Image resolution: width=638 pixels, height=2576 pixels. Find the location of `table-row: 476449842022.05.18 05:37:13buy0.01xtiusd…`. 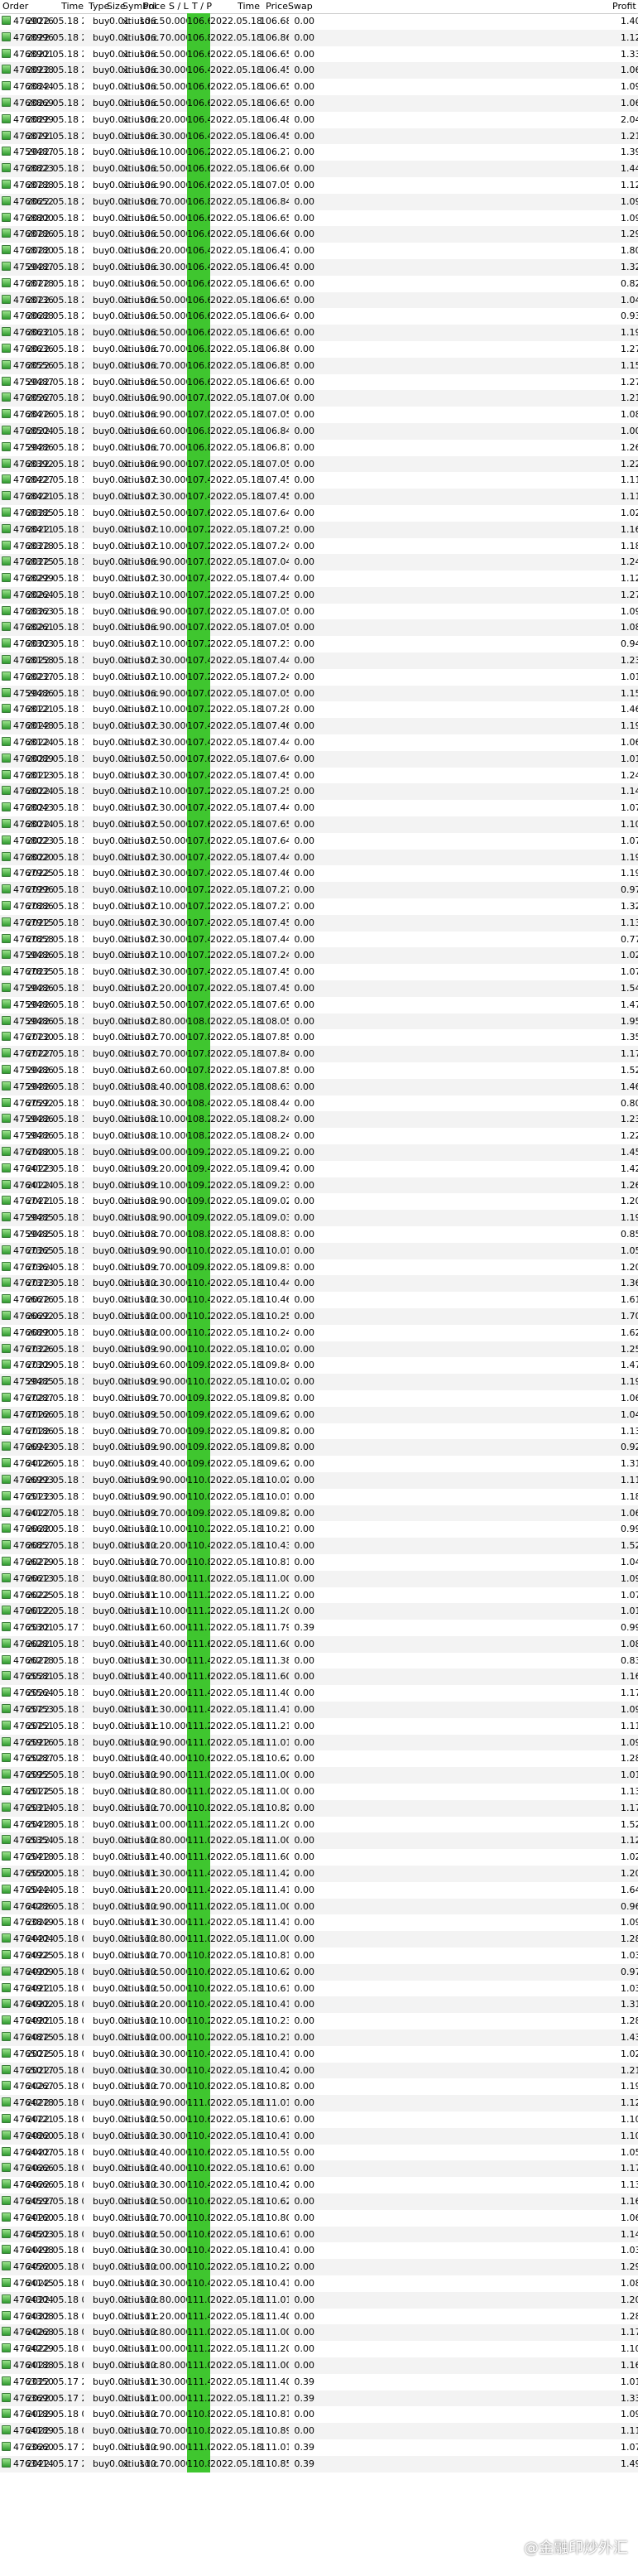

table-row: 476449842022.05.18 05:37:13buy0.01xtiusd… is located at coordinates (319, 2251).